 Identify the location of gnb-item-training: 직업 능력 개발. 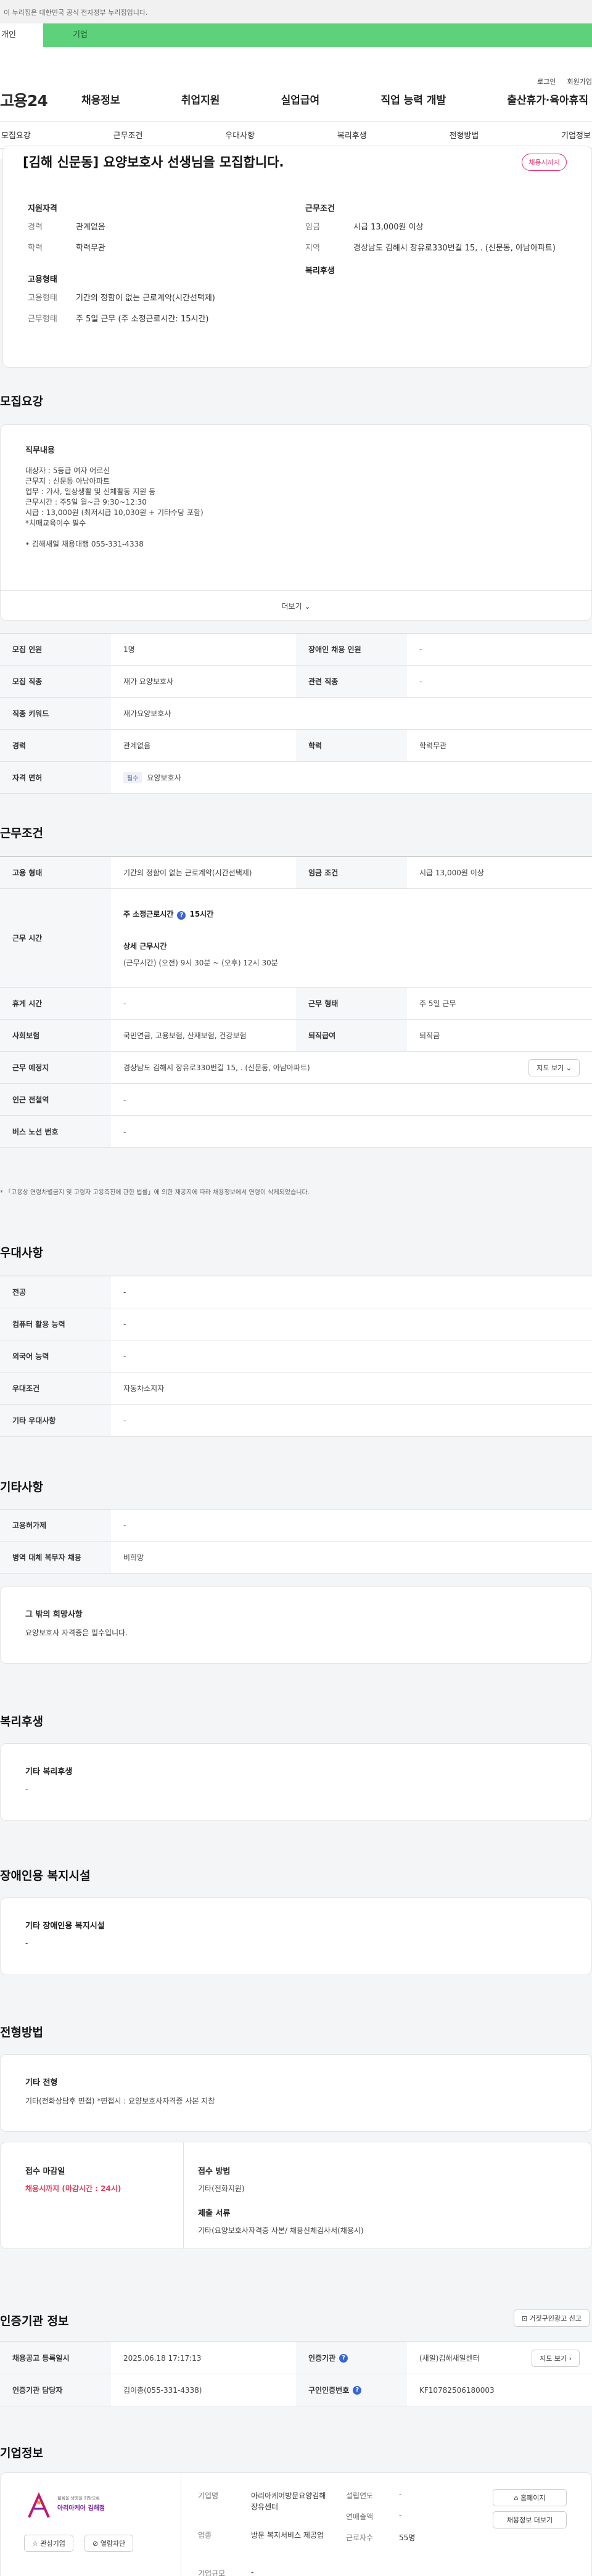
(414, 99).